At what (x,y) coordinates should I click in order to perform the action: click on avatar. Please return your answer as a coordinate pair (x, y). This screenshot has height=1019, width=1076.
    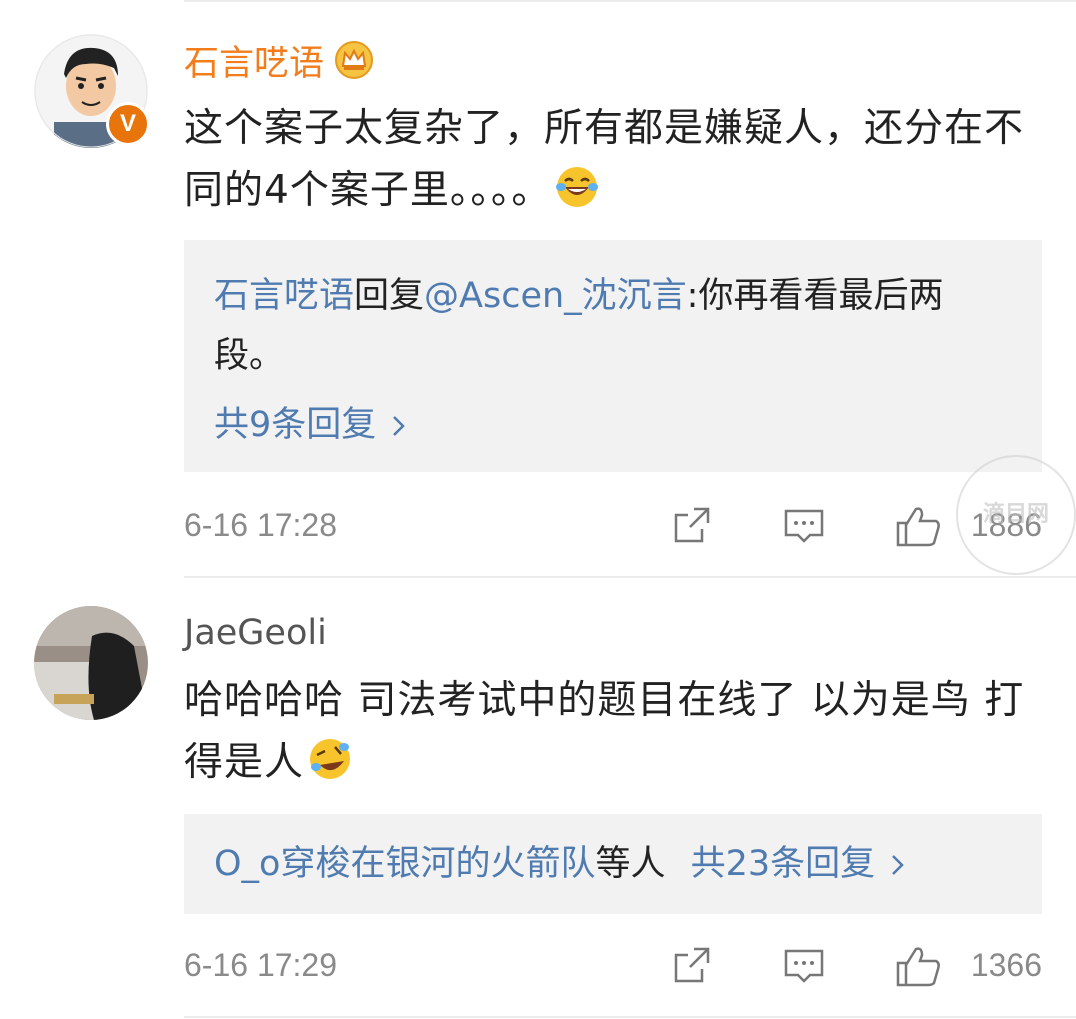
    Looking at the image, I should click on (91, 663).